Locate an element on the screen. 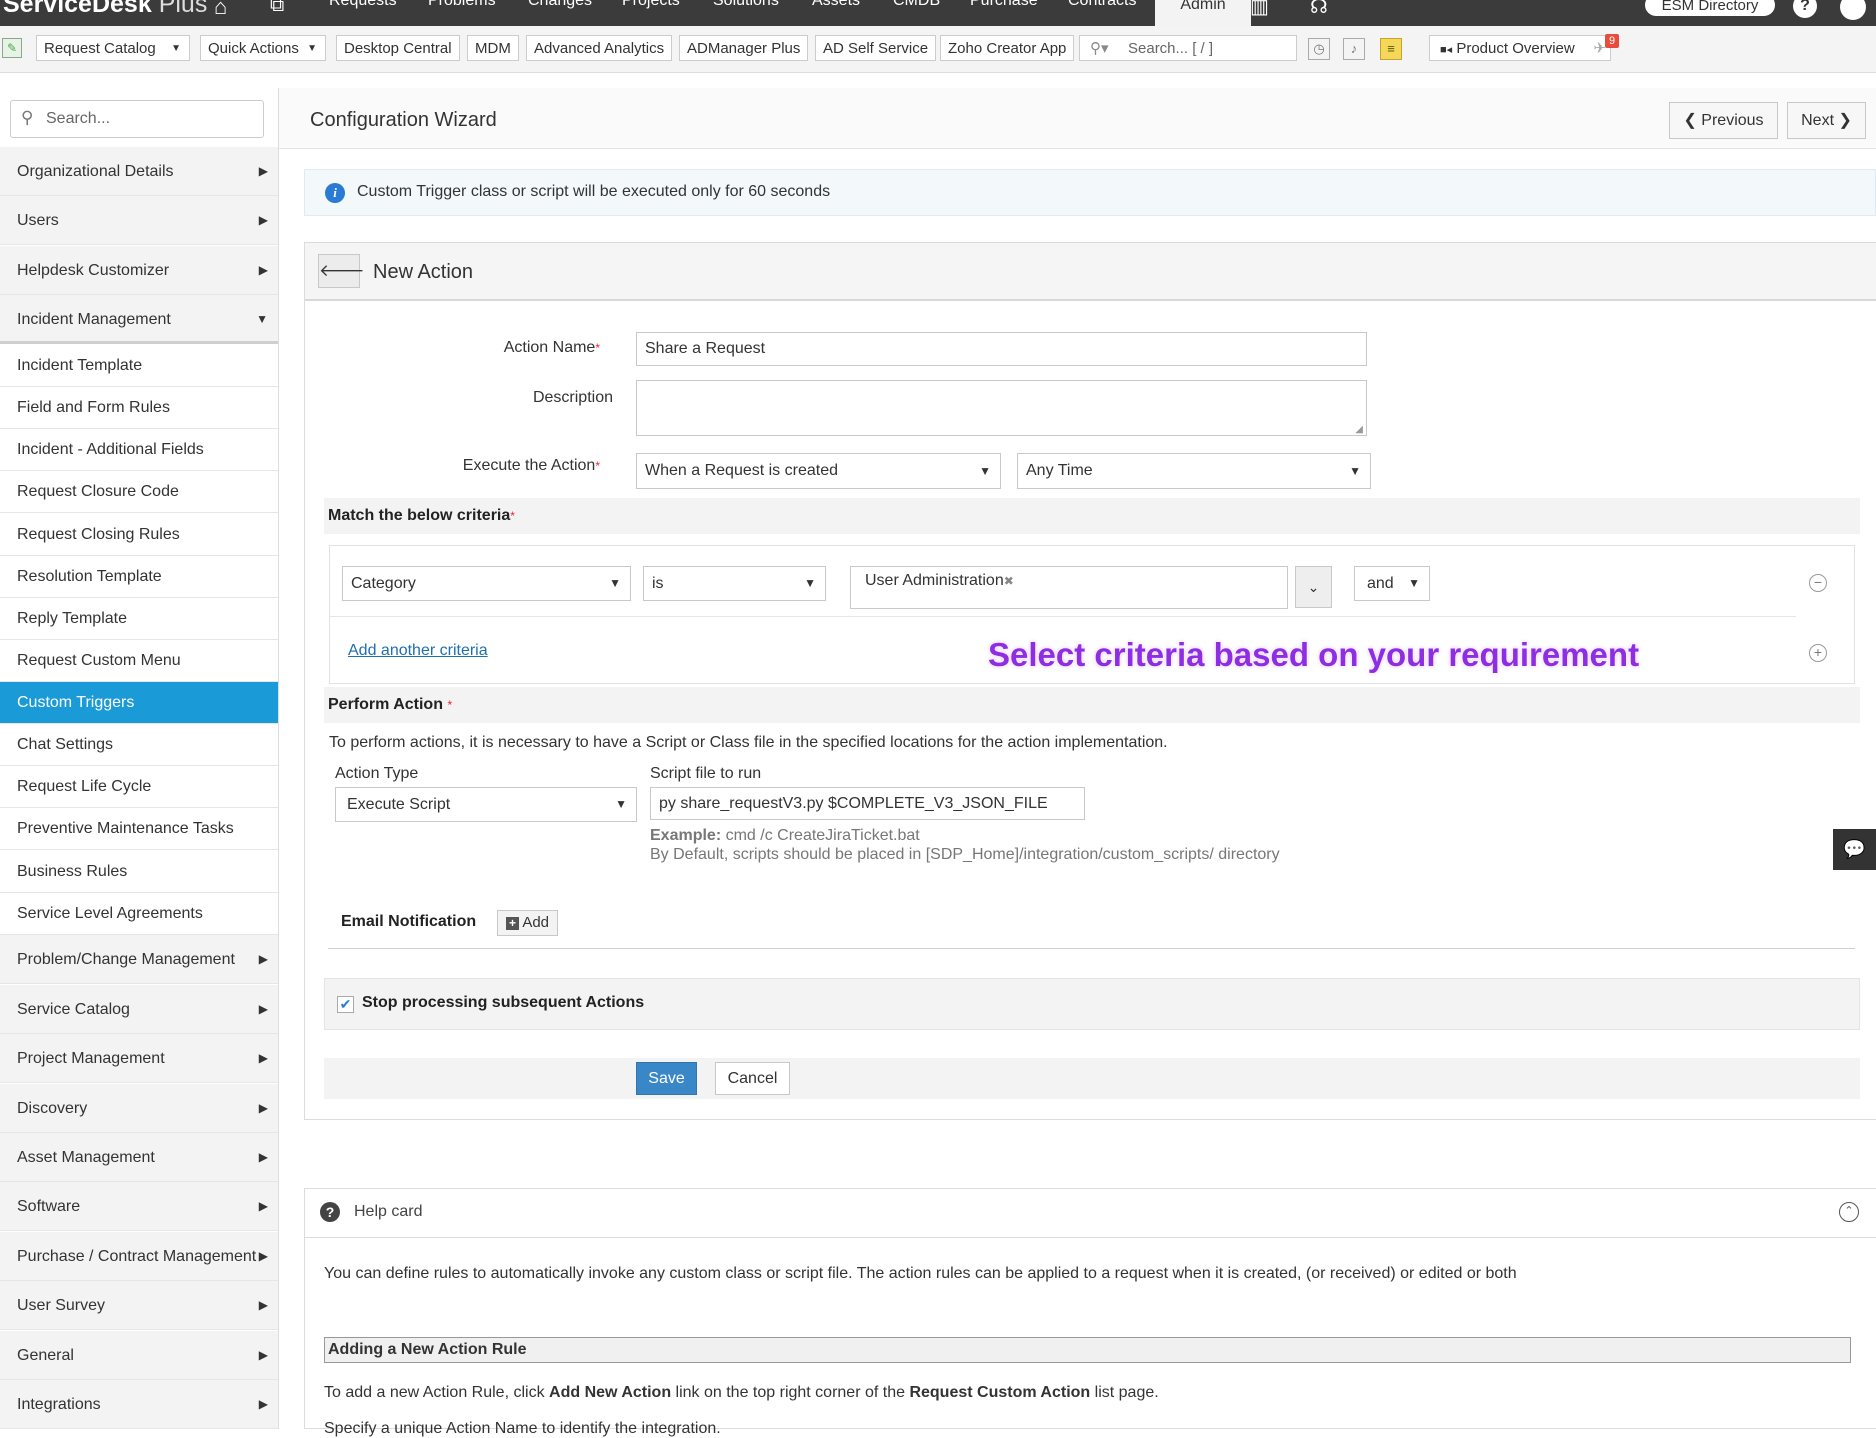 This screenshot has width=1876, height=1438. sidebar-group-user-survey: User Survey ▶ is located at coordinates (139, 1305).